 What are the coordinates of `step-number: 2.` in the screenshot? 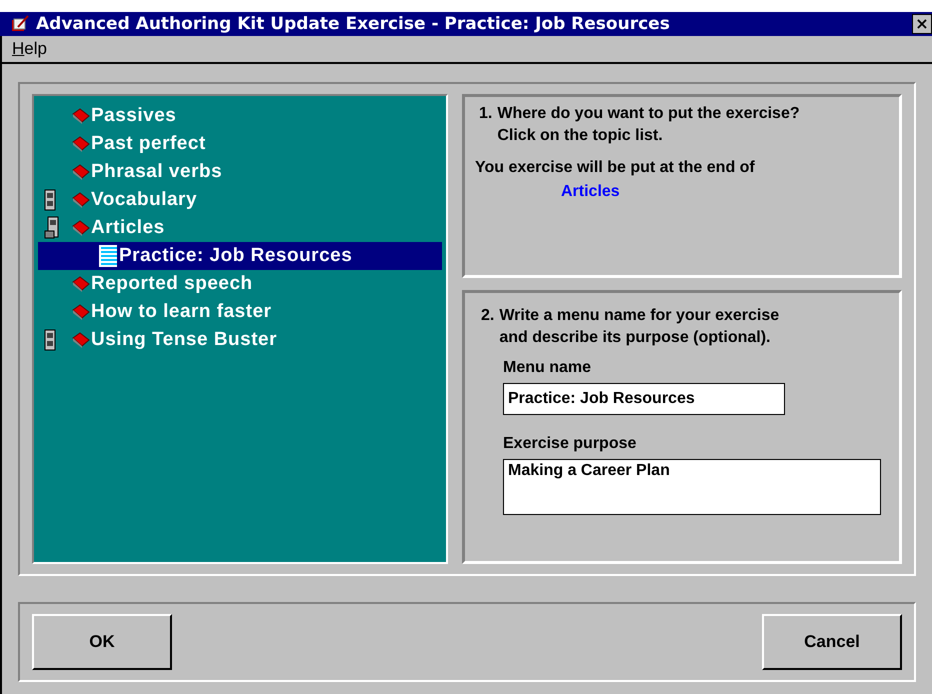 It's located at (487, 316).